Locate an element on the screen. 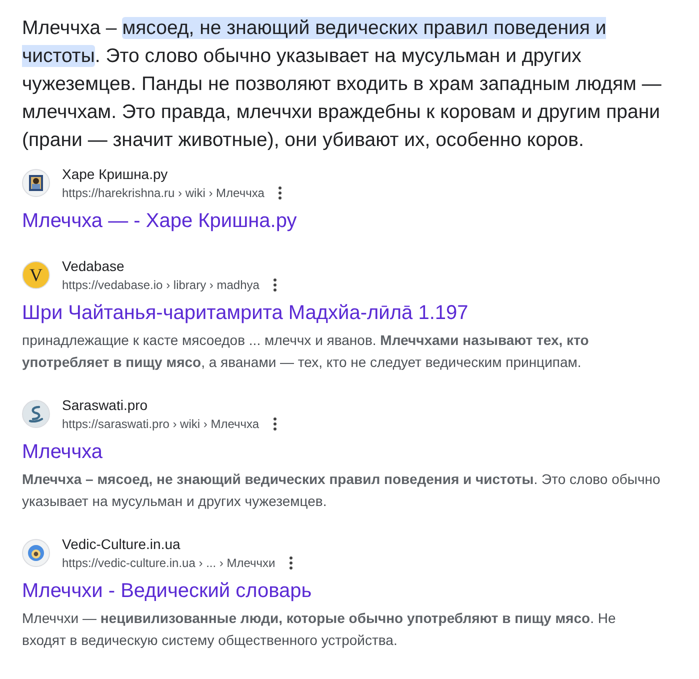  site-name: Харе Кришна.ру is located at coordinates (115, 174).